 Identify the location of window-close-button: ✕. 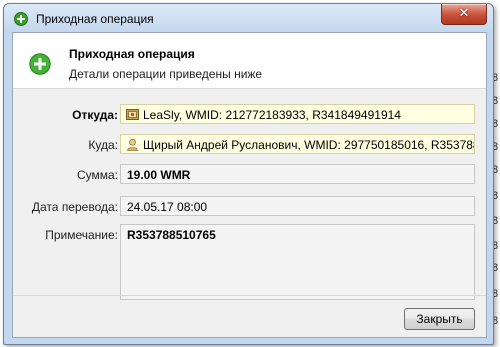
(464, 14).